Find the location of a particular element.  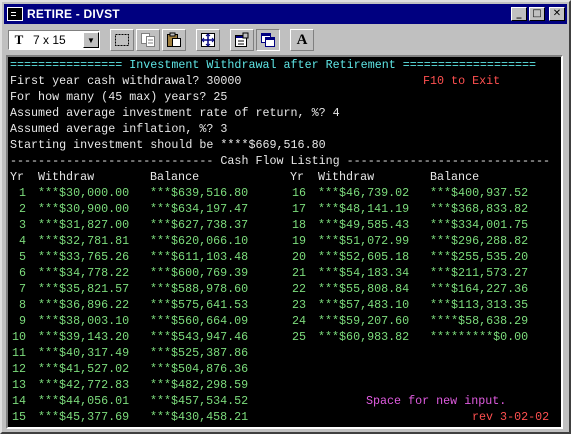

balance-cell: ***$634,197.47 is located at coordinates (199, 209).